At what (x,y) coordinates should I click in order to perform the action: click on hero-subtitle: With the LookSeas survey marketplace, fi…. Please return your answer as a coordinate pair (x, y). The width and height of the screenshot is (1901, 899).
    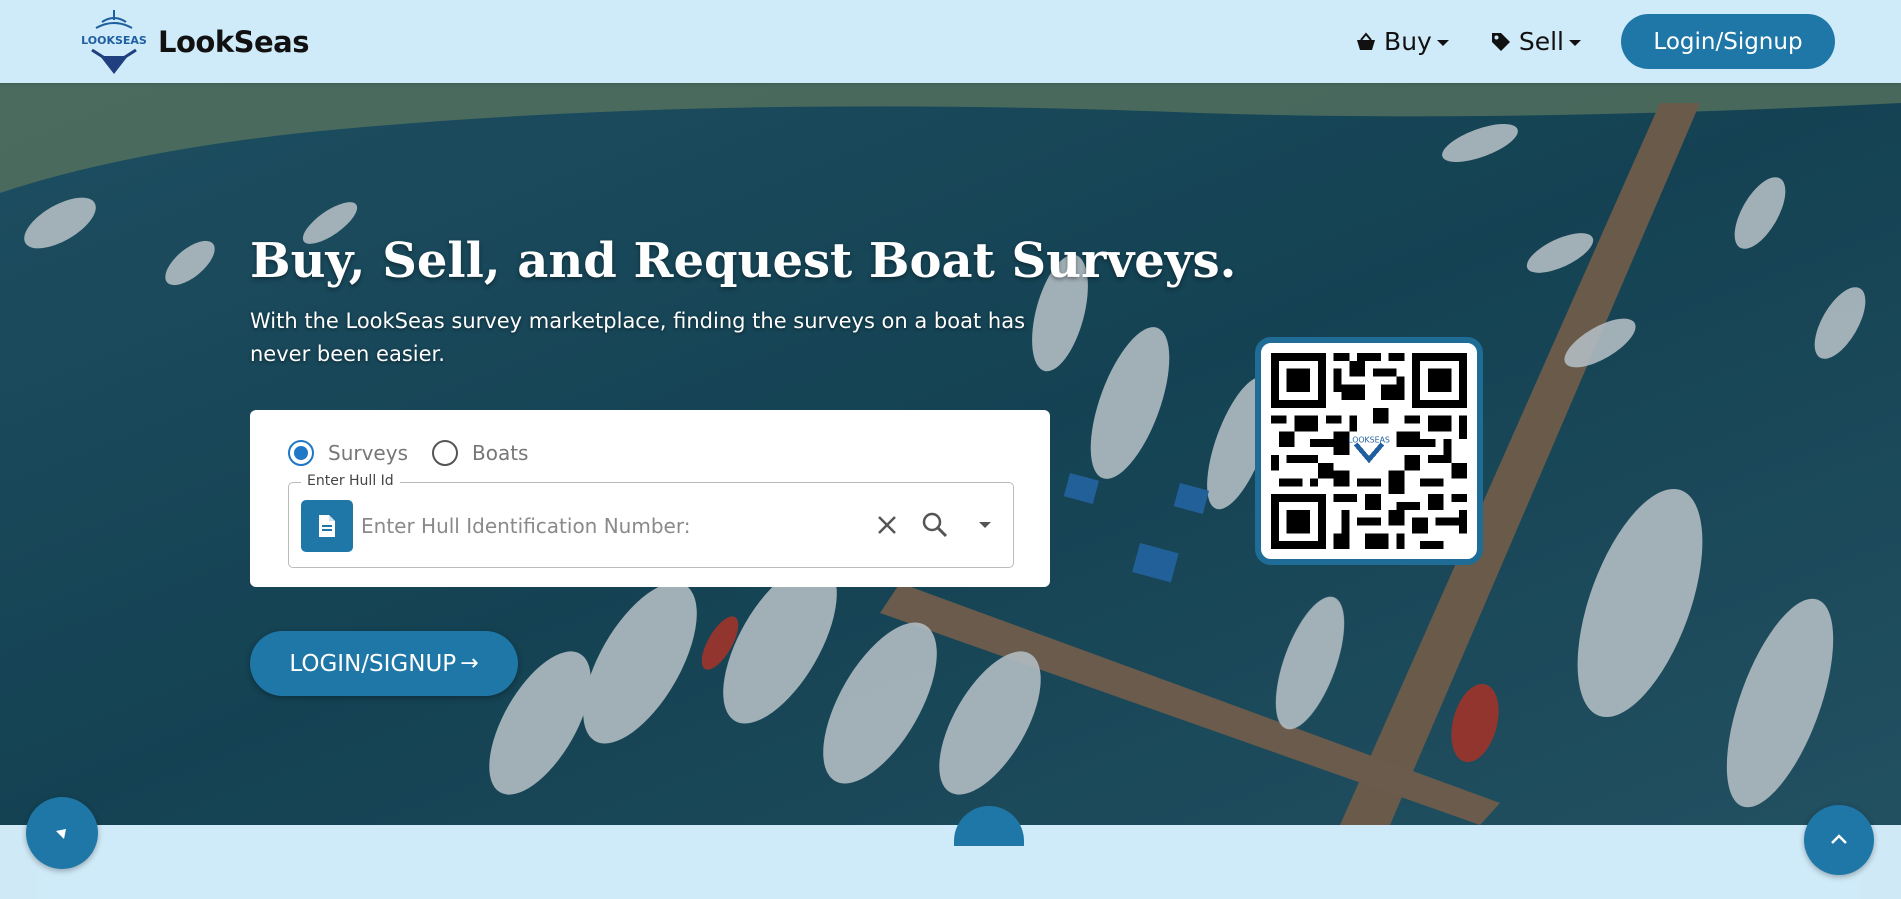
    Looking at the image, I should click on (638, 337).